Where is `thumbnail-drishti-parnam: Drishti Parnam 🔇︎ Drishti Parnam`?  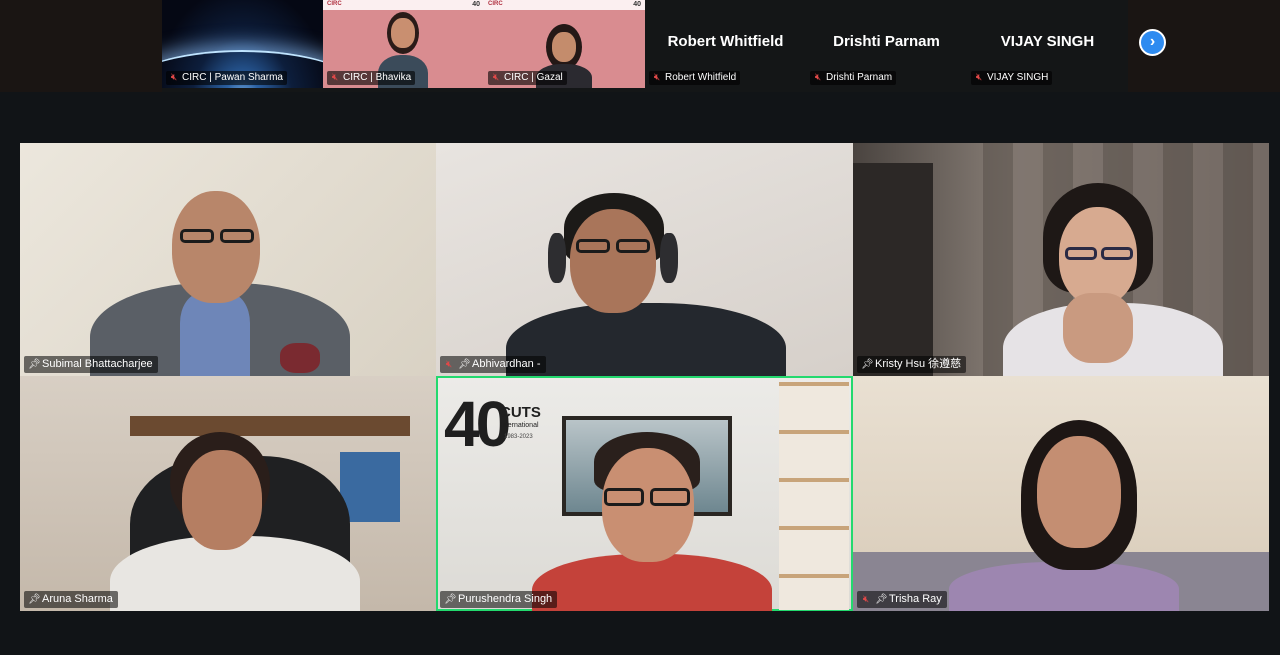
thumbnail-drishti-parnam: Drishti Parnam 🔇︎ Drishti Parnam is located at coordinates (886, 44).